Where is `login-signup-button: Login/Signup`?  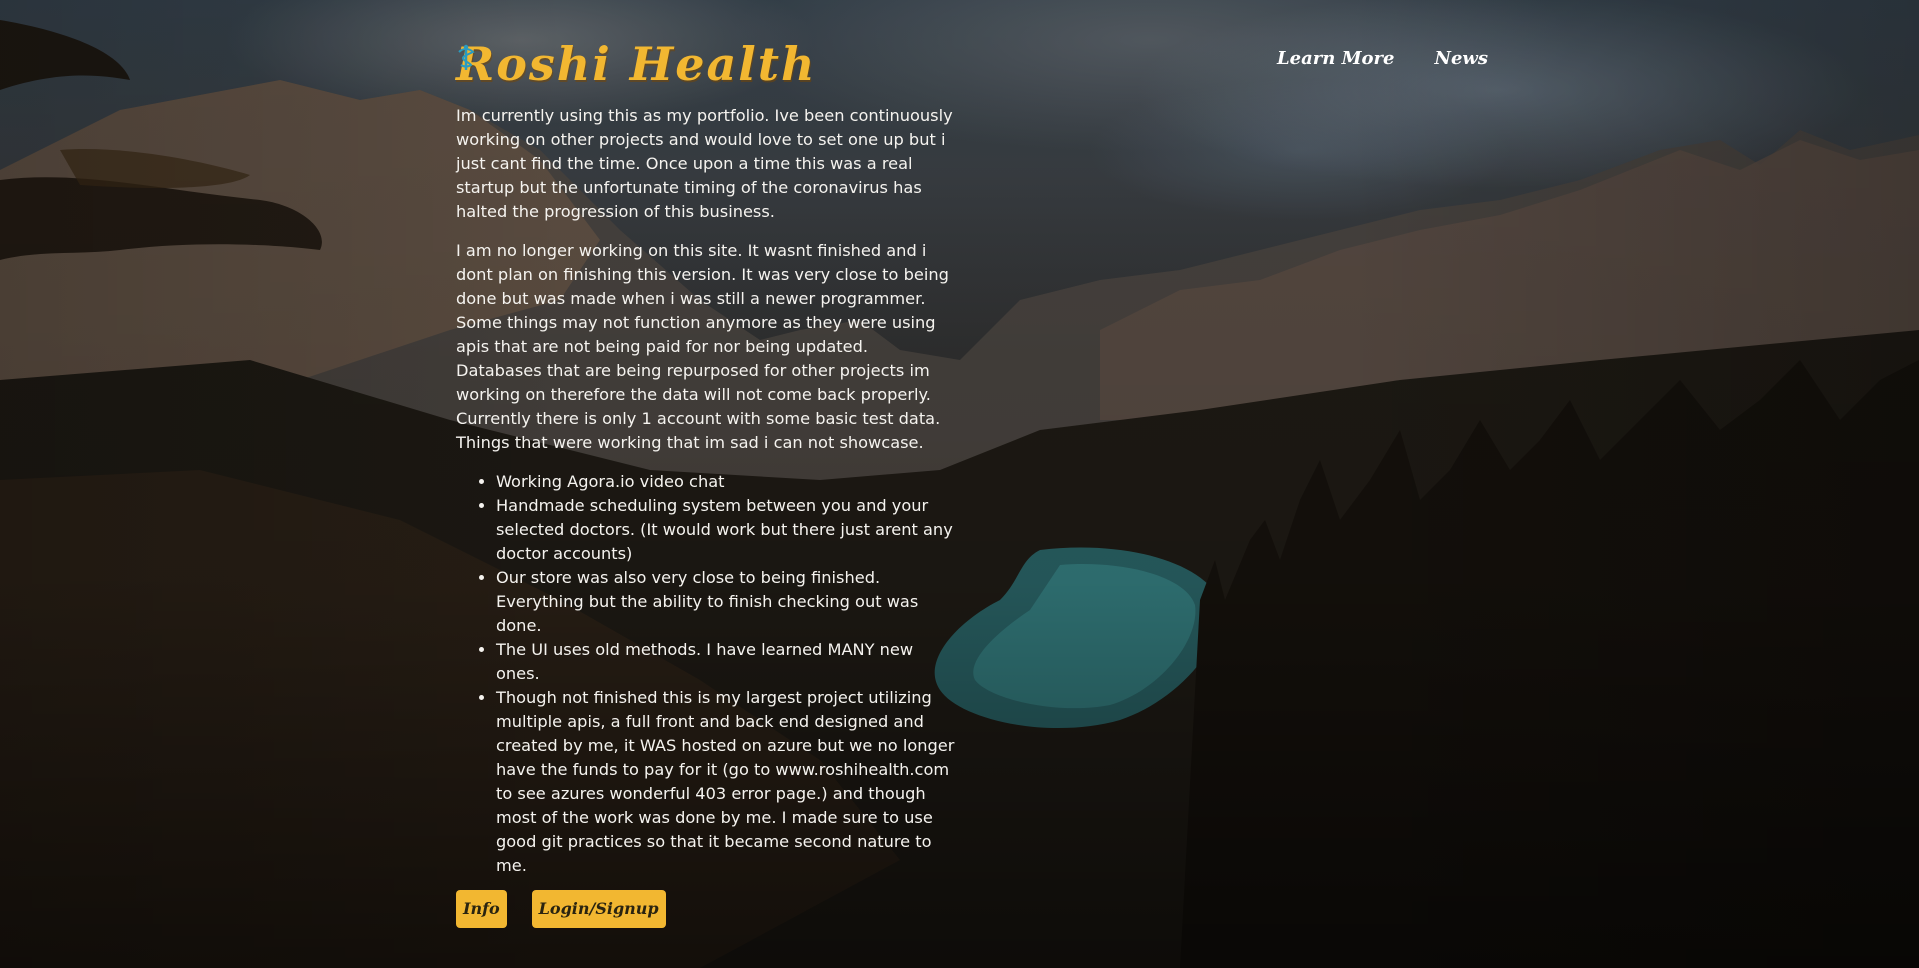 login-signup-button: Login/Signup is located at coordinates (598, 909).